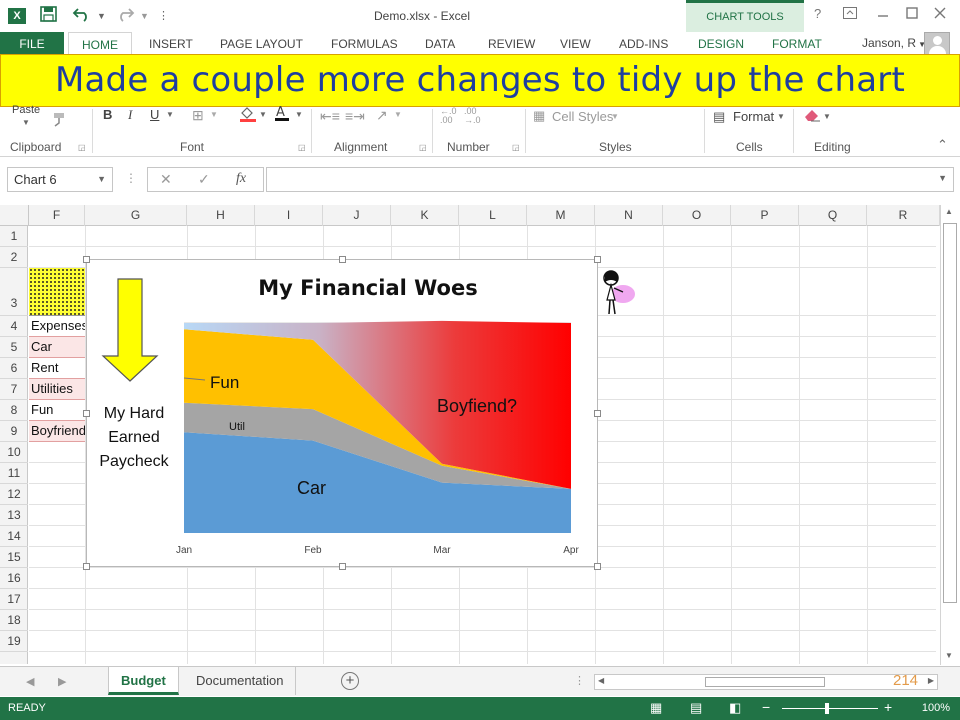  Describe the element at coordinates (261, 44) in the screenshot. I see `tab-page-layout: PAGE LAYOUT` at that location.